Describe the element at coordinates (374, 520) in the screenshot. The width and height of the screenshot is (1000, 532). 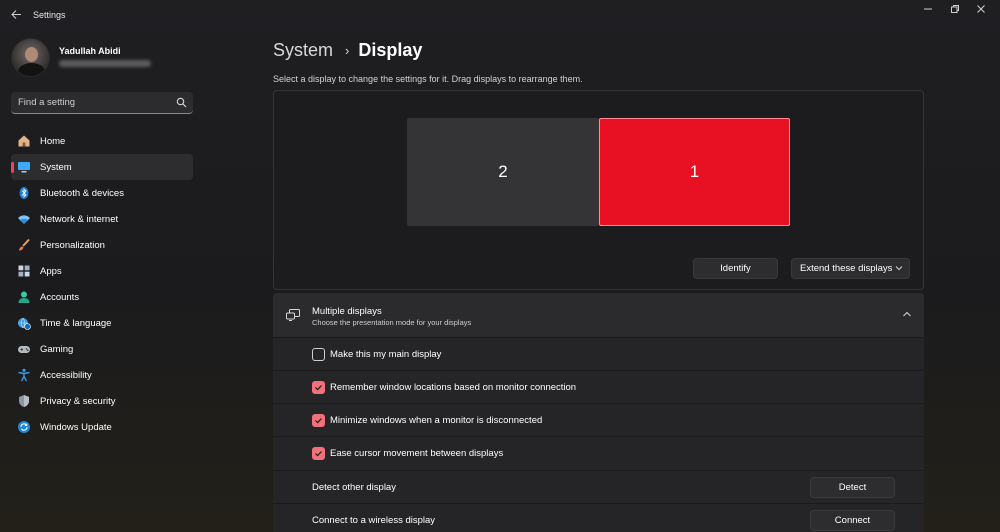
I see `wireless-label: Connect to a wireless display` at that location.